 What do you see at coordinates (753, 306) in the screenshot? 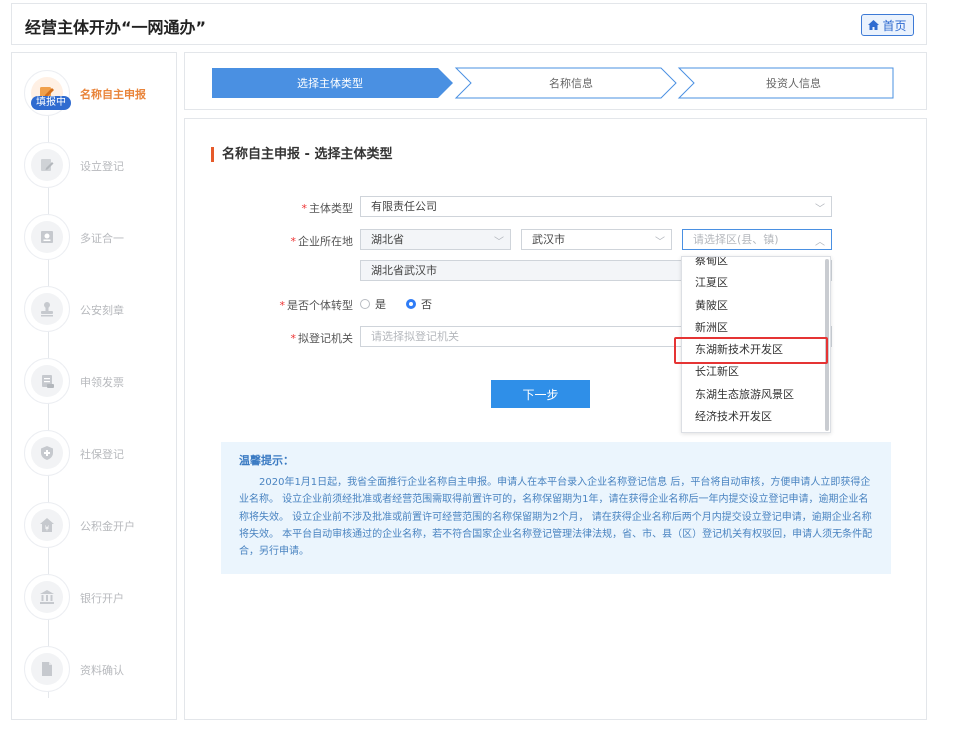
I see `district-option: 黄陂区` at bounding box center [753, 306].